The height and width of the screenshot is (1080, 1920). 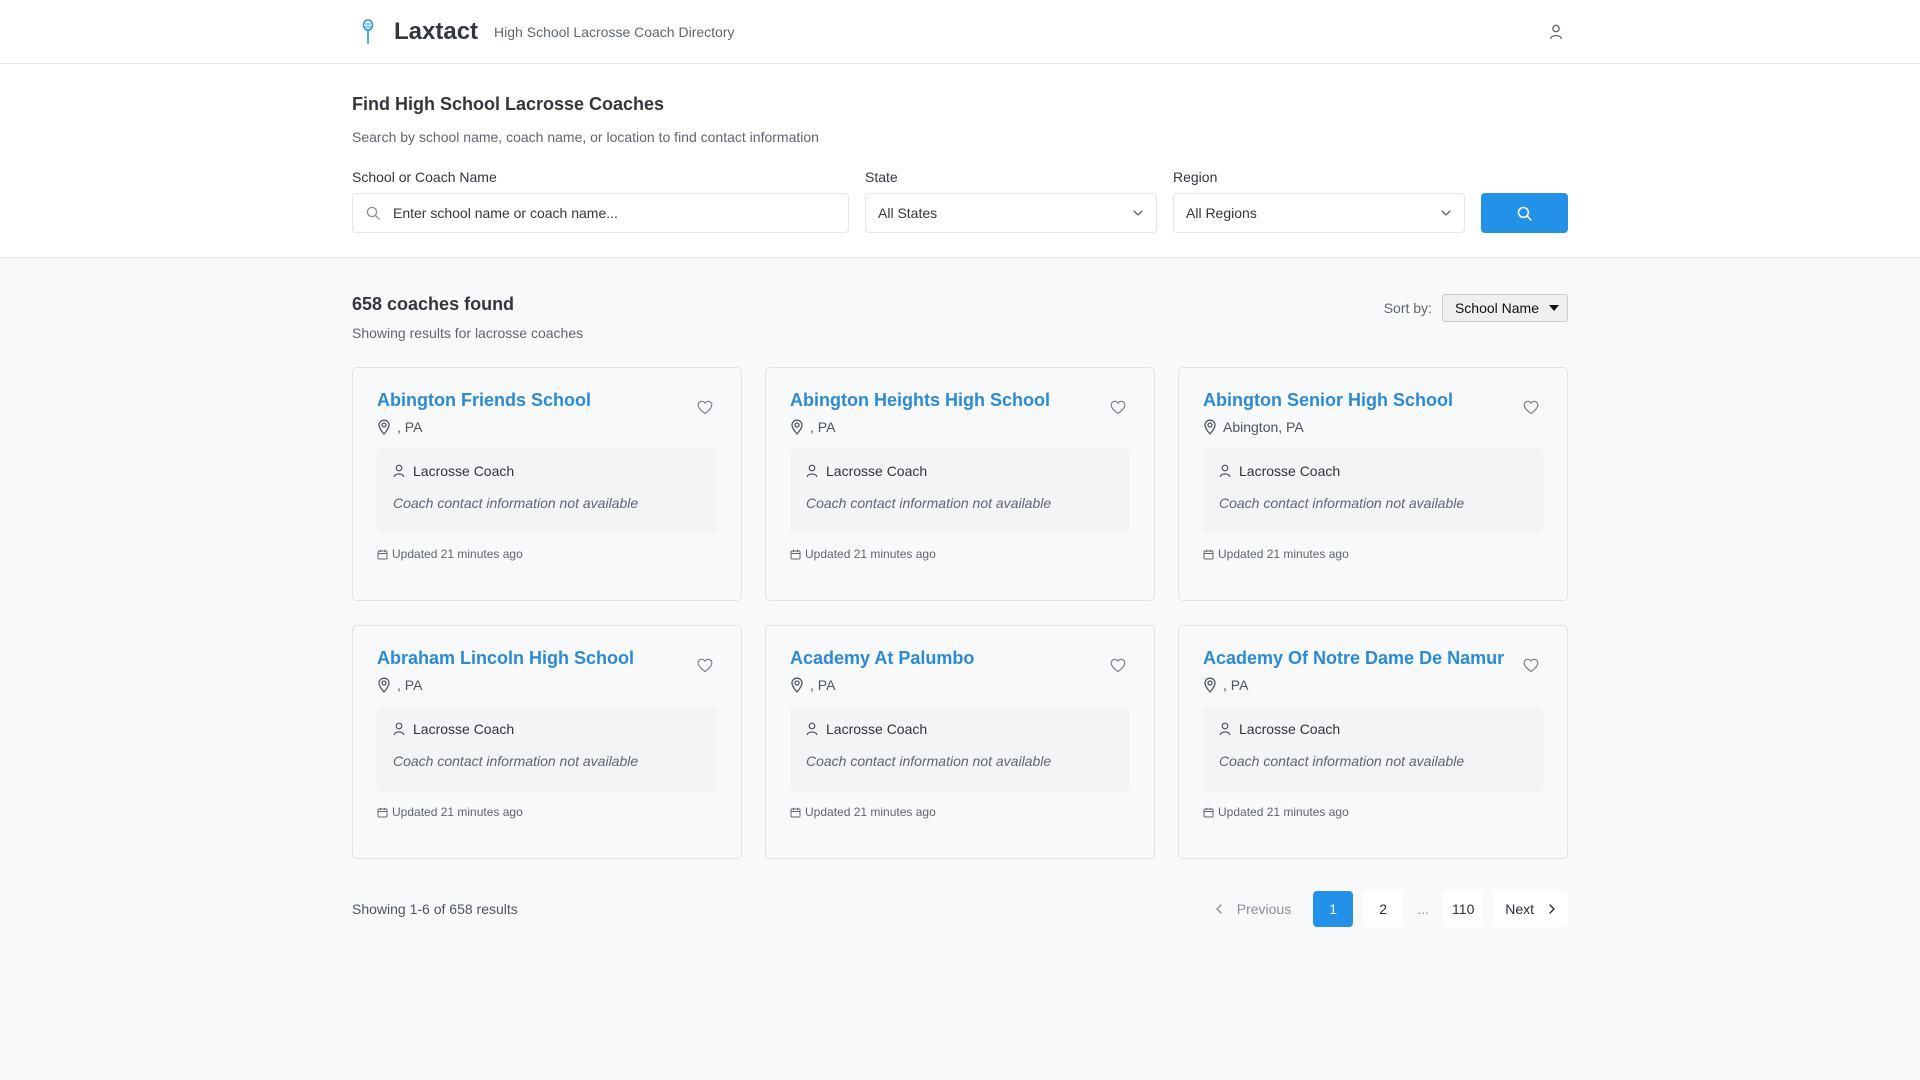 What do you see at coordinates (368, 32) in the screenshot?
I see `lacrosse-stick-icon` at bounding box center [368, 32].